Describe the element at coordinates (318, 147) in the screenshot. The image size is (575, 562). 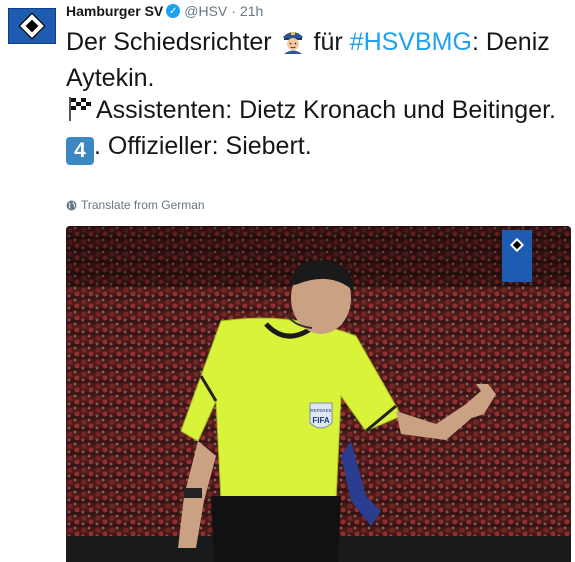
I see `tweet-line-3: 4. Offizieller: Siebert.` at that location.